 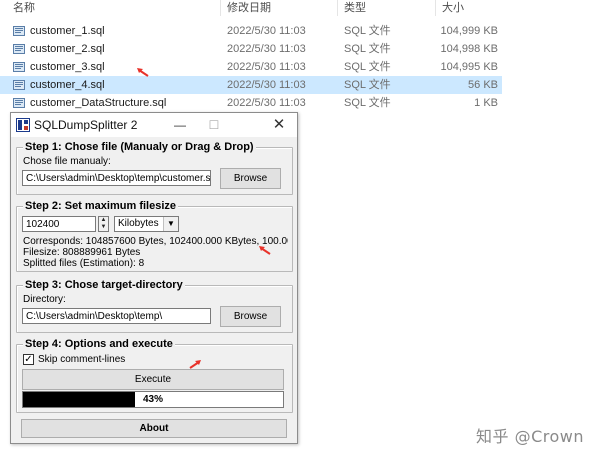 I want to click on column-header-type: 类型, so click(x=355, y=8).